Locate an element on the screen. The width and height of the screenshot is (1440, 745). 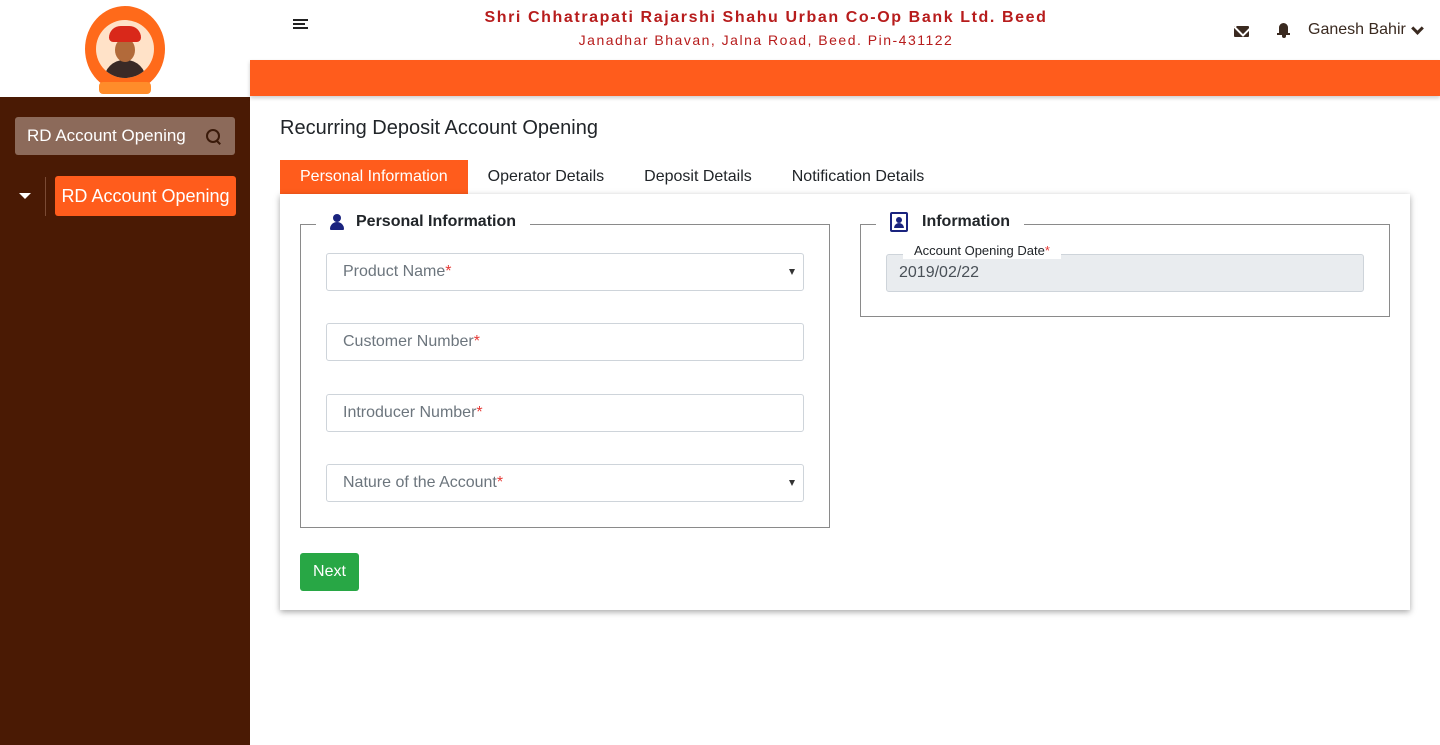
sidebar-search-label: RD Account Opening is located at coordinates (106, 135).